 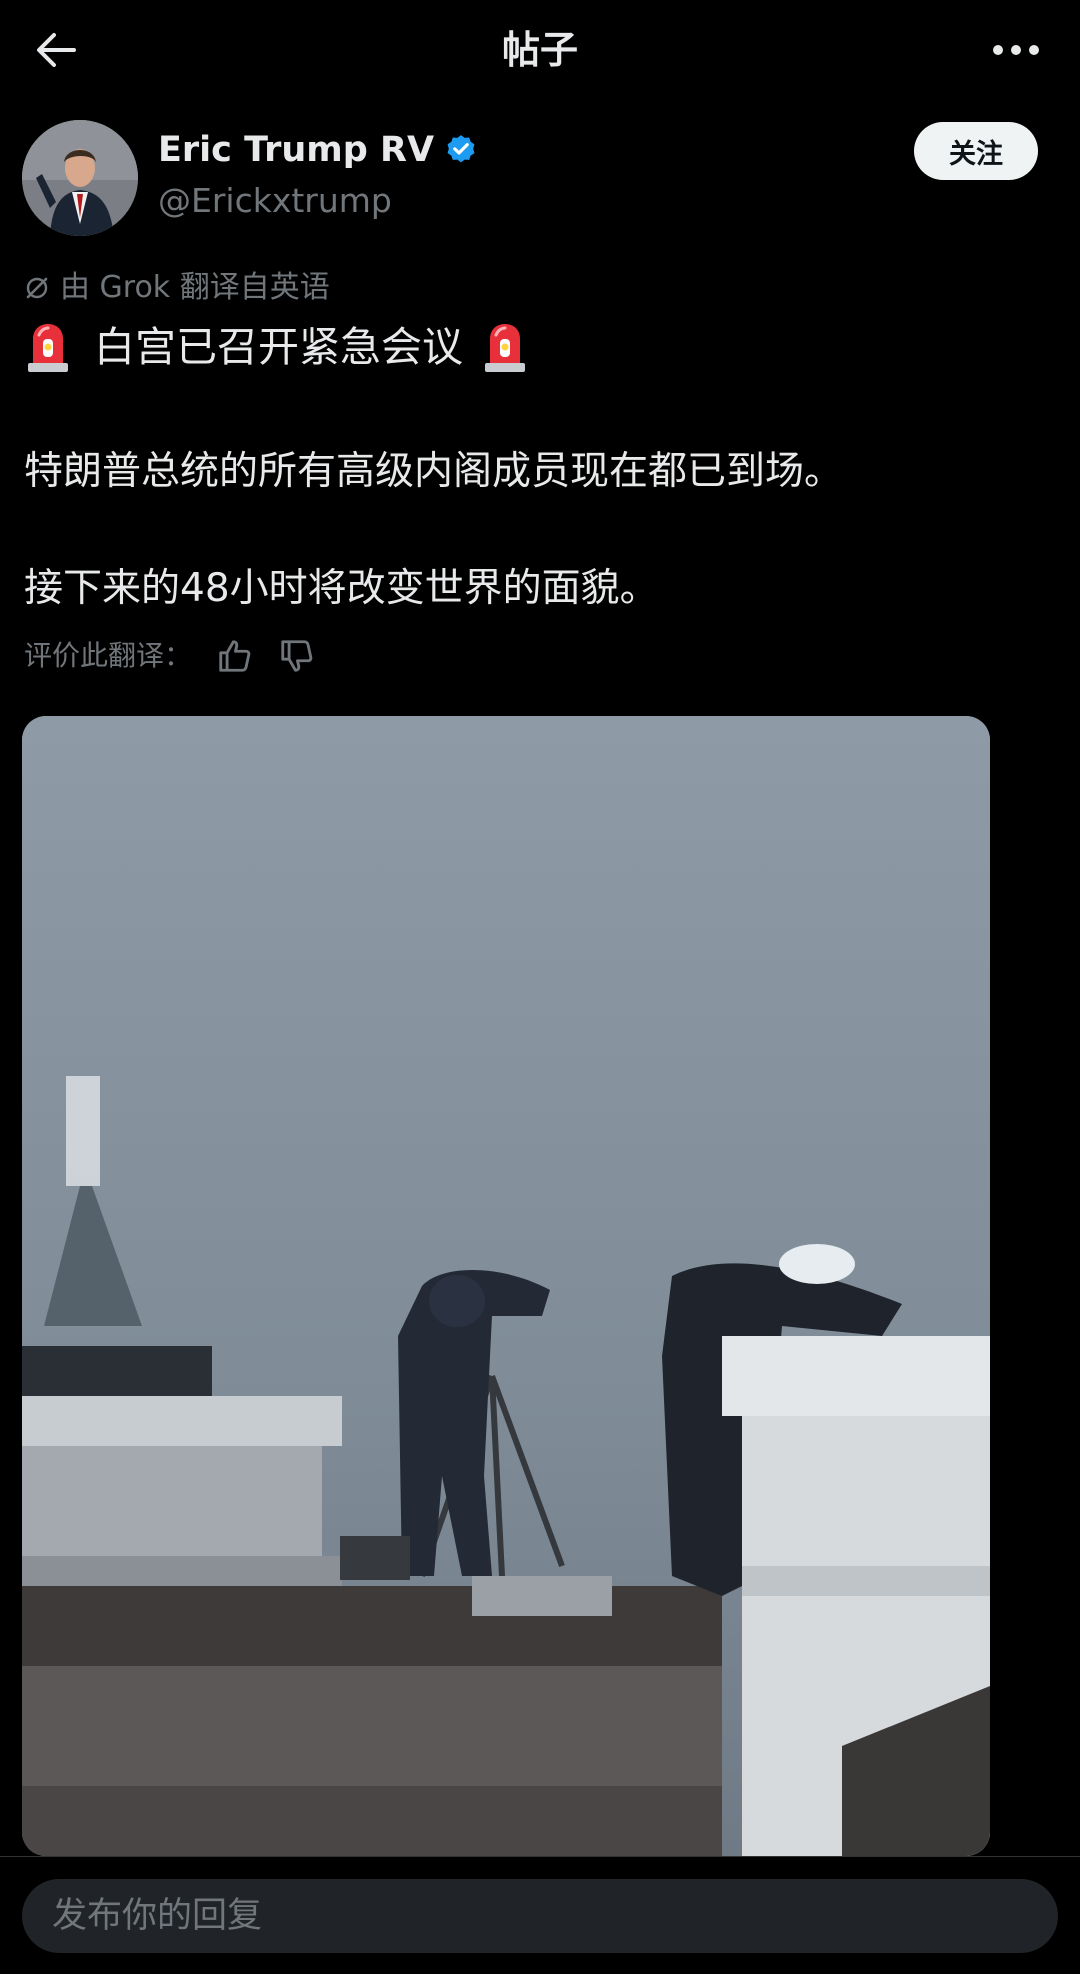 I want to click on thumbs-down-icon, so click(x=297, y=656).